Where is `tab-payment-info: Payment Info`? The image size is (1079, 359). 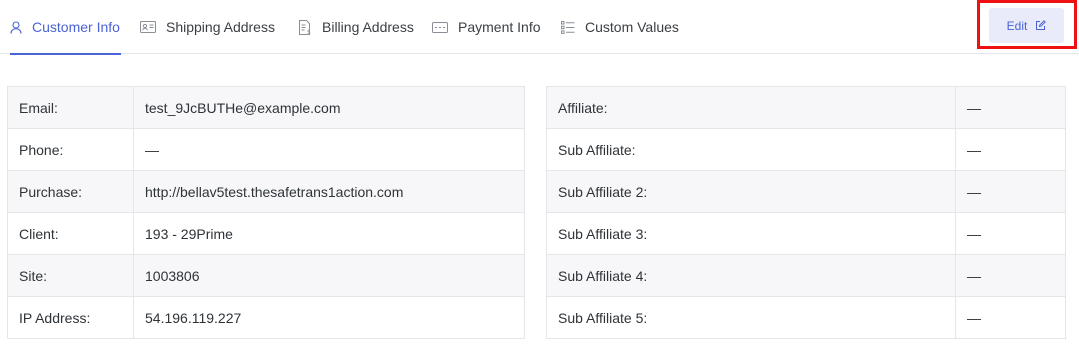 tab-payment-info: Payment Info is located at coordinates (486, 27).